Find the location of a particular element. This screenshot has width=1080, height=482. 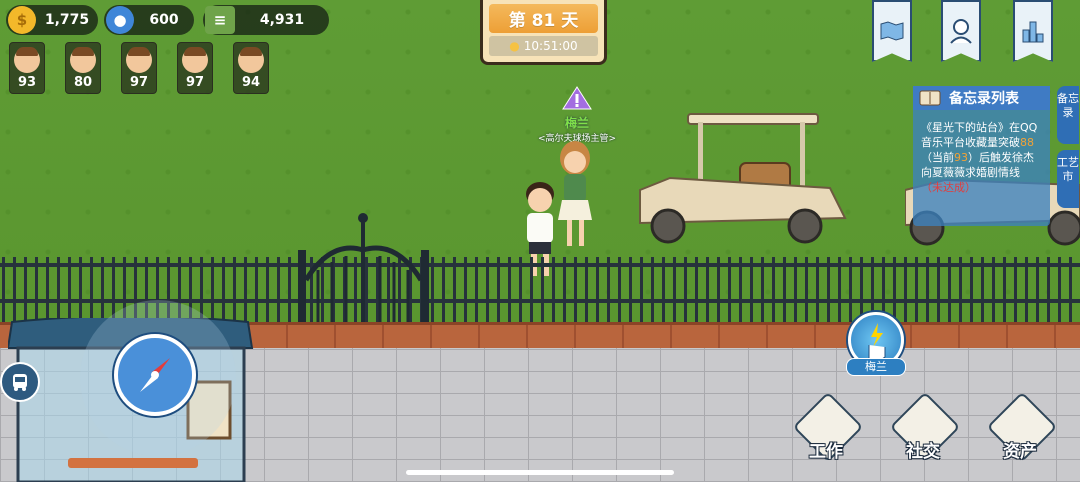

fans-value: 600 is located at coordinates (164, 20).